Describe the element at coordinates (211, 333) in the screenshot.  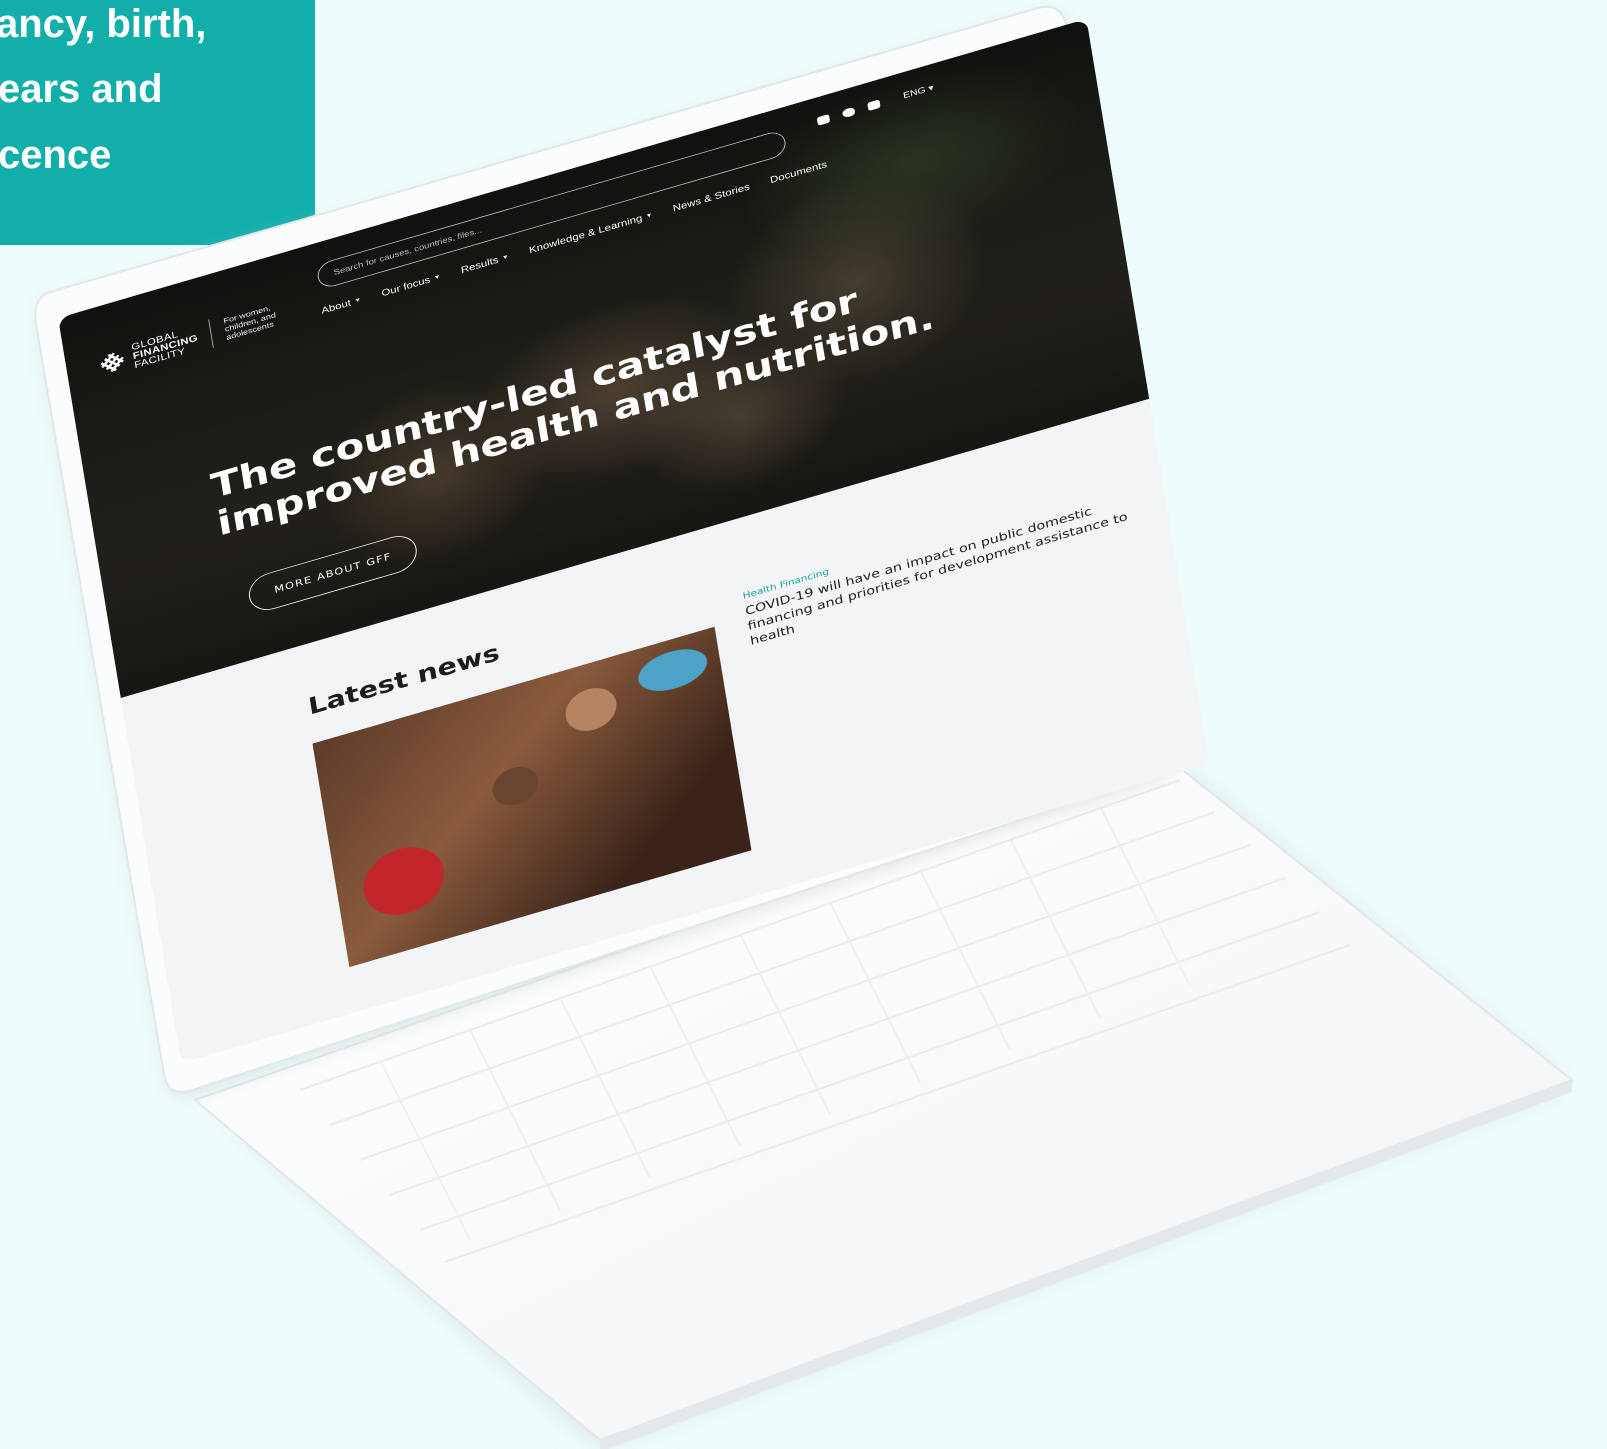
I see `logo-divider` at that location.